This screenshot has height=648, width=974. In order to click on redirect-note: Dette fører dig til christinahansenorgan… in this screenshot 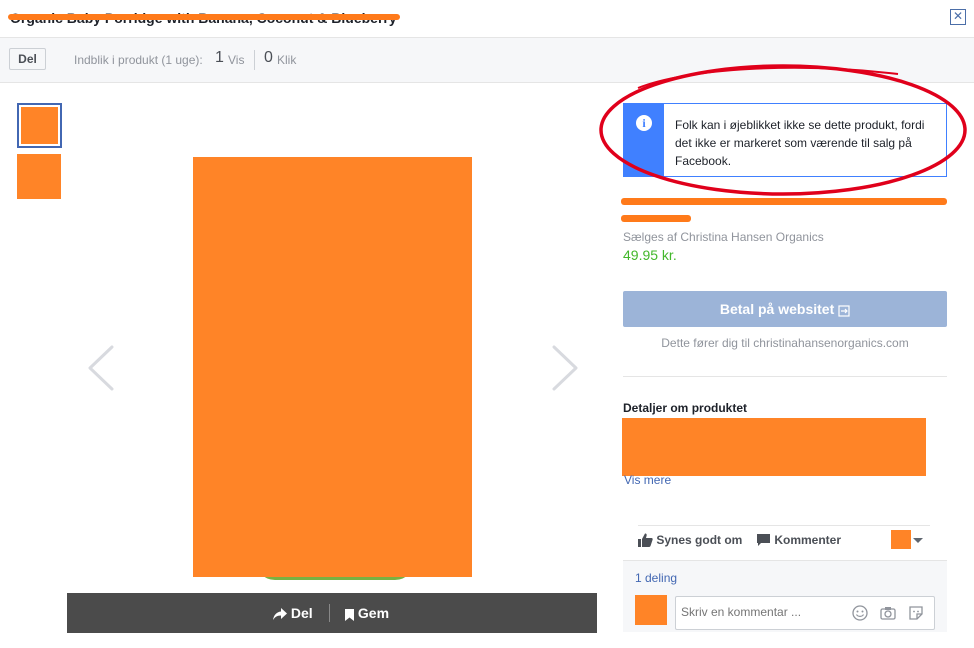, I will do `click(785, 343)`.